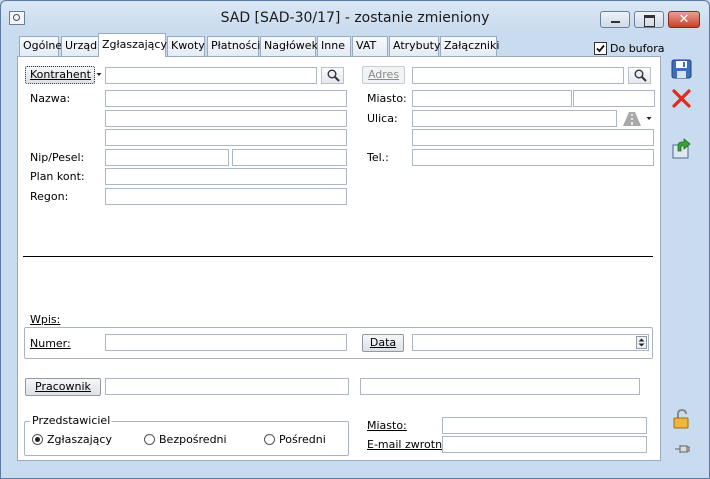 This screenshot has width=710, height=479. I want to click on bottom-miasto-label: Miasto:, so click(387, 425).